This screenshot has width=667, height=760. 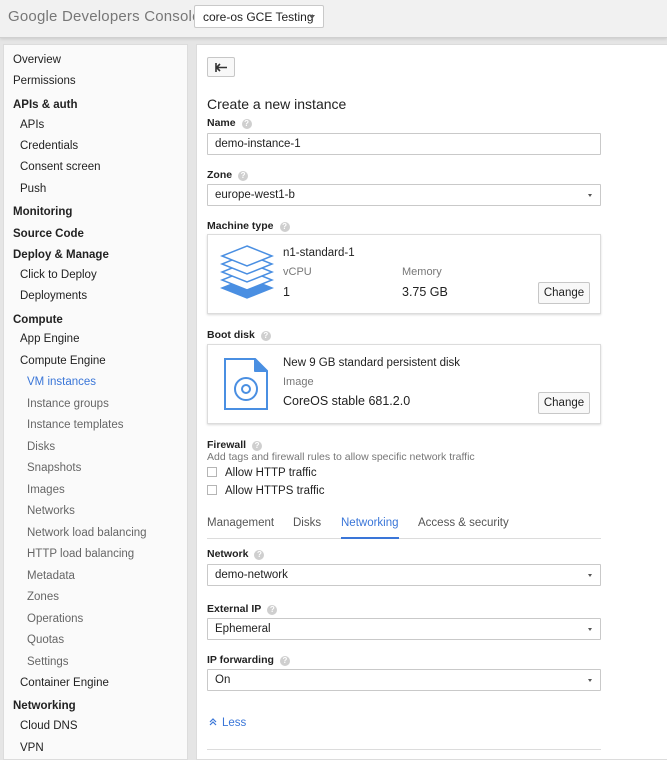 I want to click on sidebar-item-network-load-balancing: Network load balancing, so click(x=95, y=533).